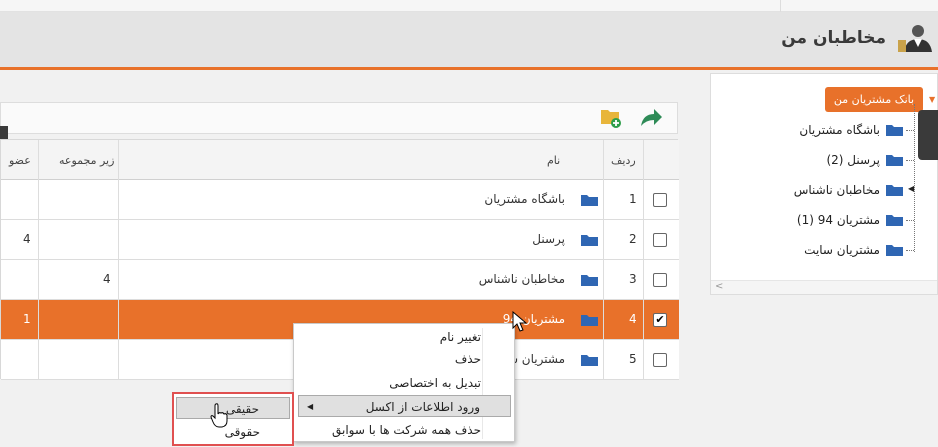 The width and height of the screenshot is (938, 447). I want to click on tree-item-club: باشگاه مشتریان, so click(851, 130).